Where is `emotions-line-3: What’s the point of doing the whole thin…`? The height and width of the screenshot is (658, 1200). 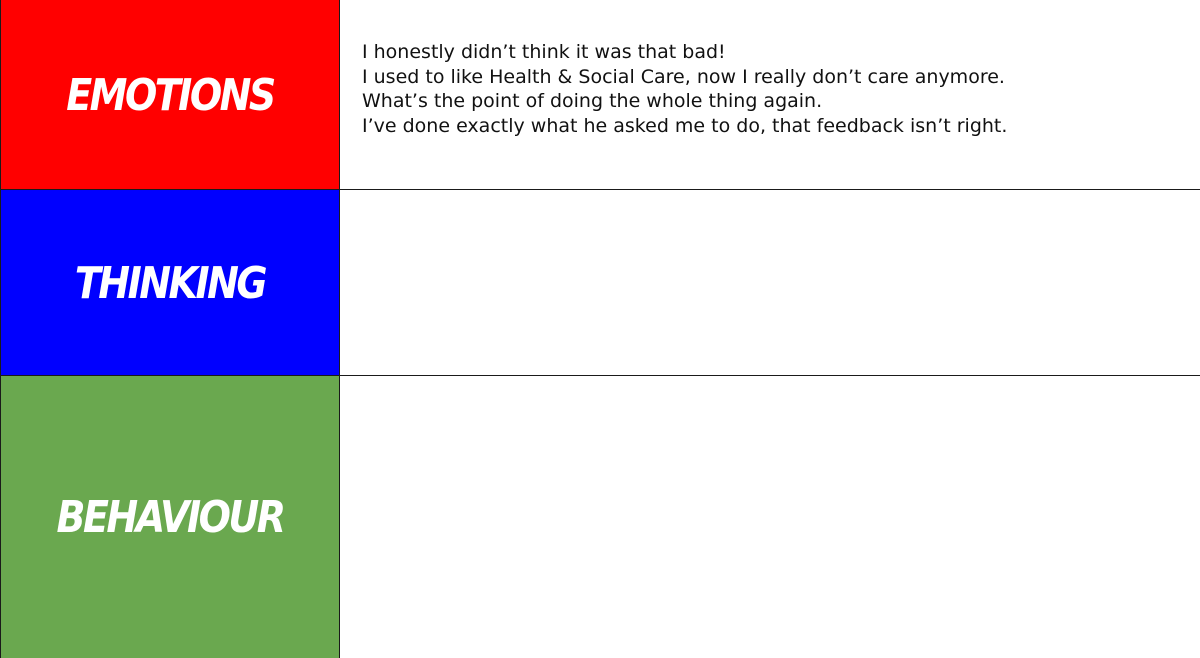 emotions-line-3: What’s the point of doing the whole thin… is located at coordinates (592, 101).